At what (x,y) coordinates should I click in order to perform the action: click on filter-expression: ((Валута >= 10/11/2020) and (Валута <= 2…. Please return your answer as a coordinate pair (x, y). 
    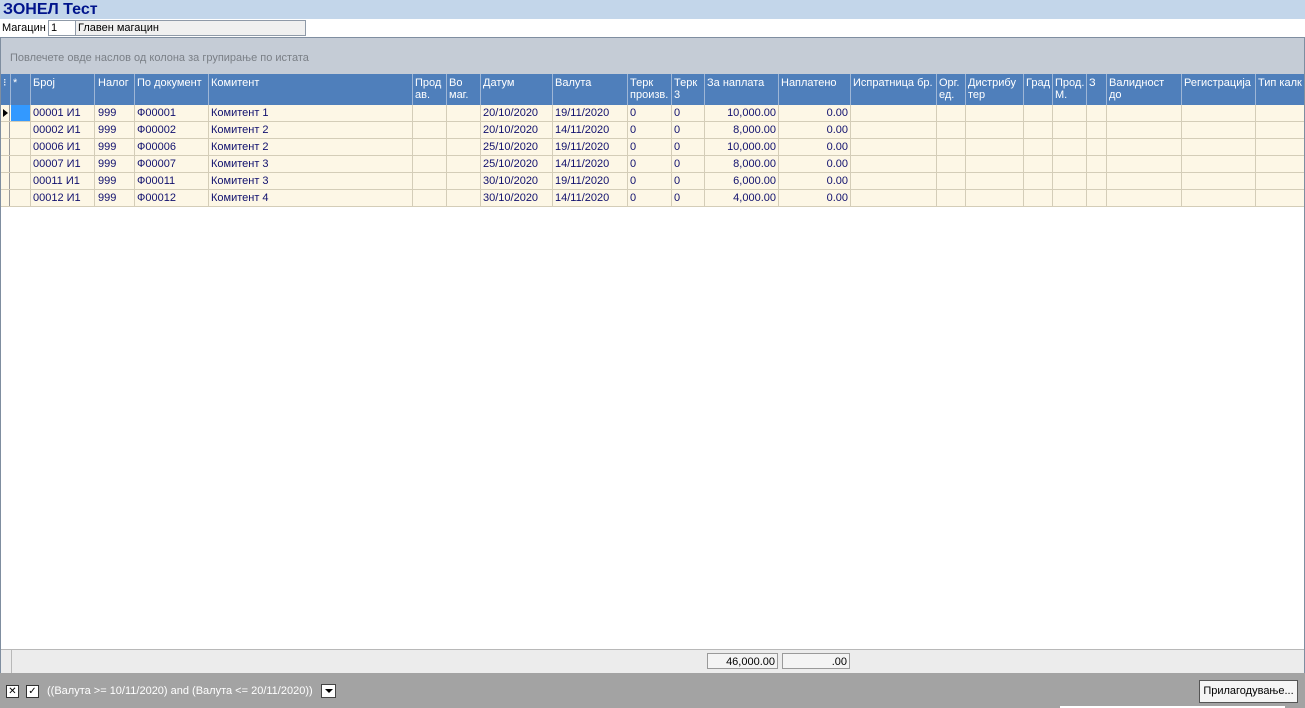
    Looking at the image, I should click on (180, 691).